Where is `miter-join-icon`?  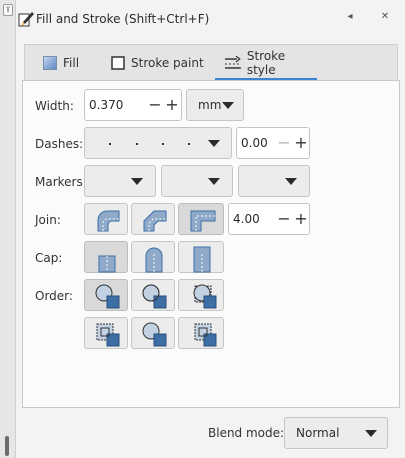
miter-join-icon is located at coordinates (203, 221).